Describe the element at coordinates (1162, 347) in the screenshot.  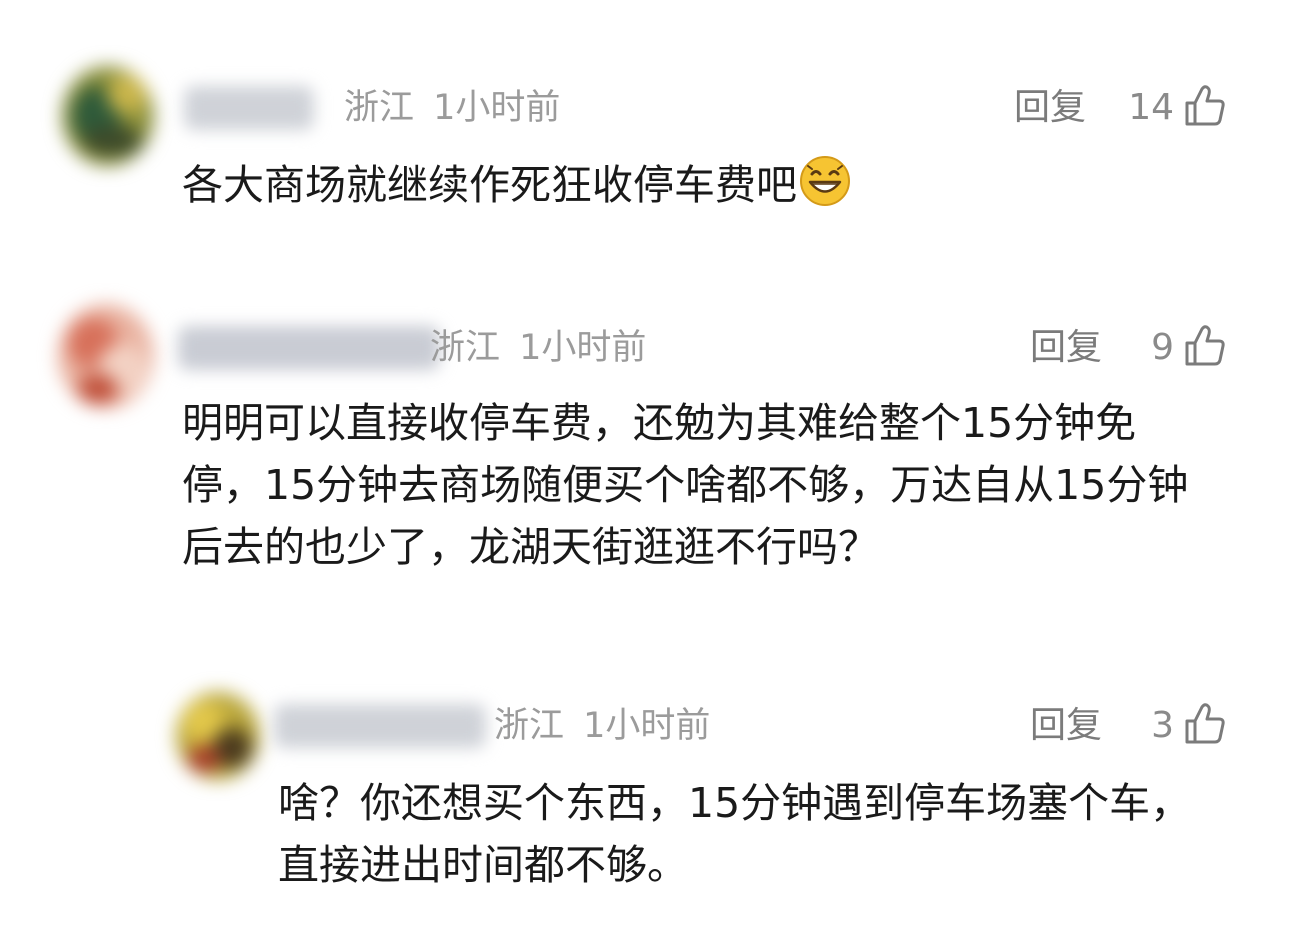
I see `like-count: 9` at that location.